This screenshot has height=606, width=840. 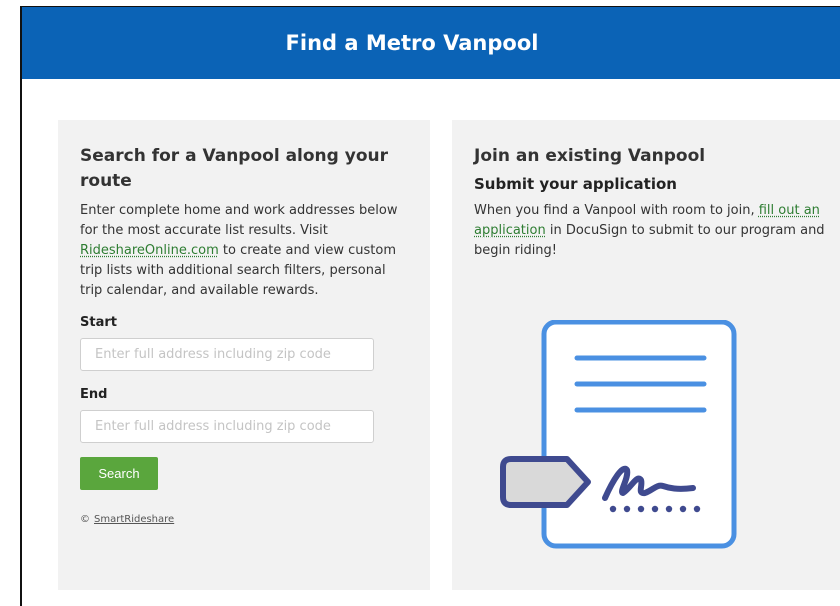 I want to click on search-card-title: Search for a Vanpool along your route, so click(x=234, y=168).